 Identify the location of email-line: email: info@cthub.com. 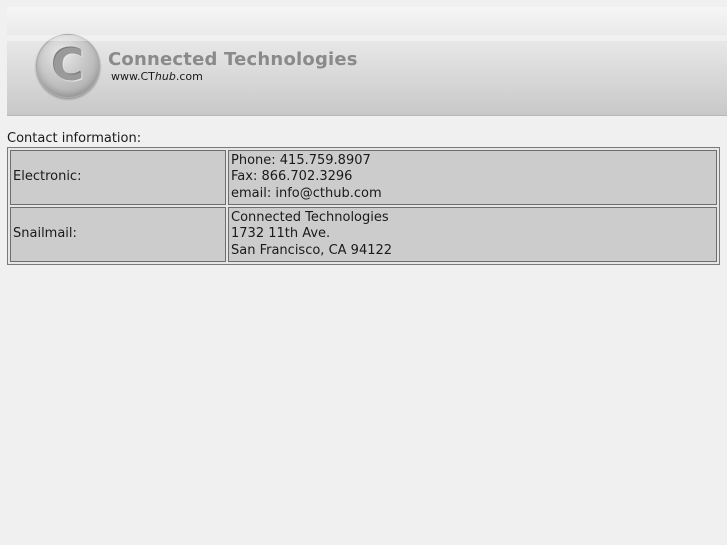
(306, 193).